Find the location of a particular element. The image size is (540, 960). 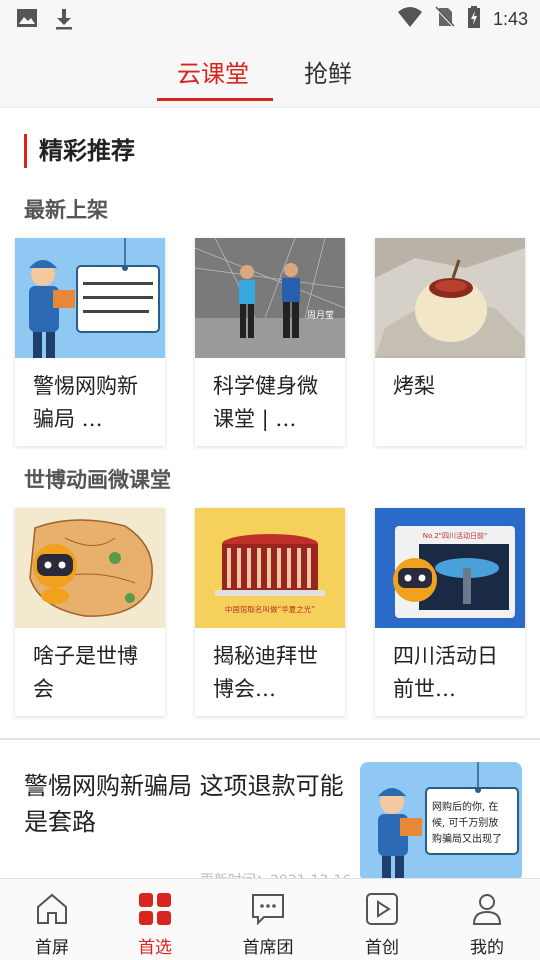

fitness-caption: 周月莹 is located at coordinates (320, 315).